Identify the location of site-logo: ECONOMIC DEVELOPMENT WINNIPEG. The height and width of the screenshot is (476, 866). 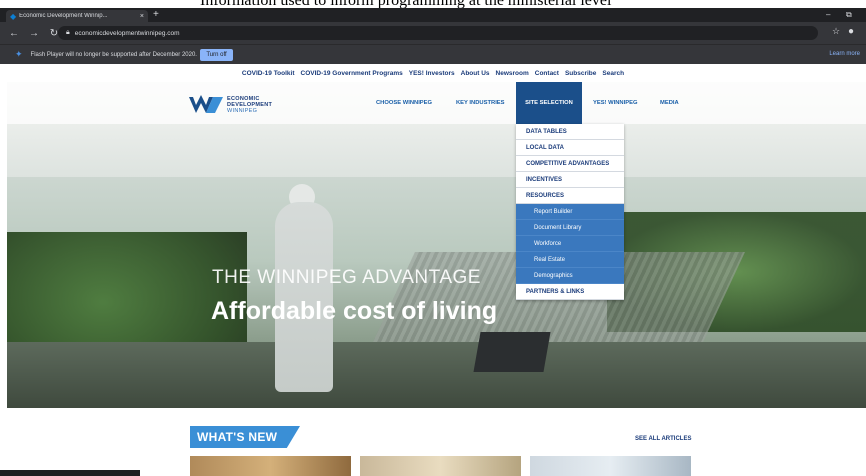
(230, 105).